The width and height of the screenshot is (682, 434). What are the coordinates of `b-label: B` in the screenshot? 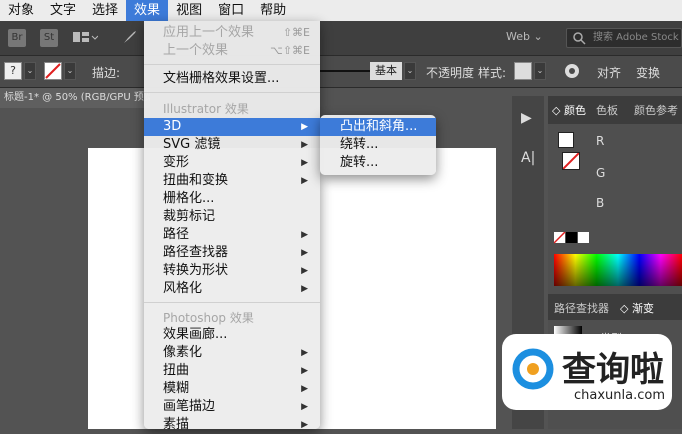 It's located at (600, 203).